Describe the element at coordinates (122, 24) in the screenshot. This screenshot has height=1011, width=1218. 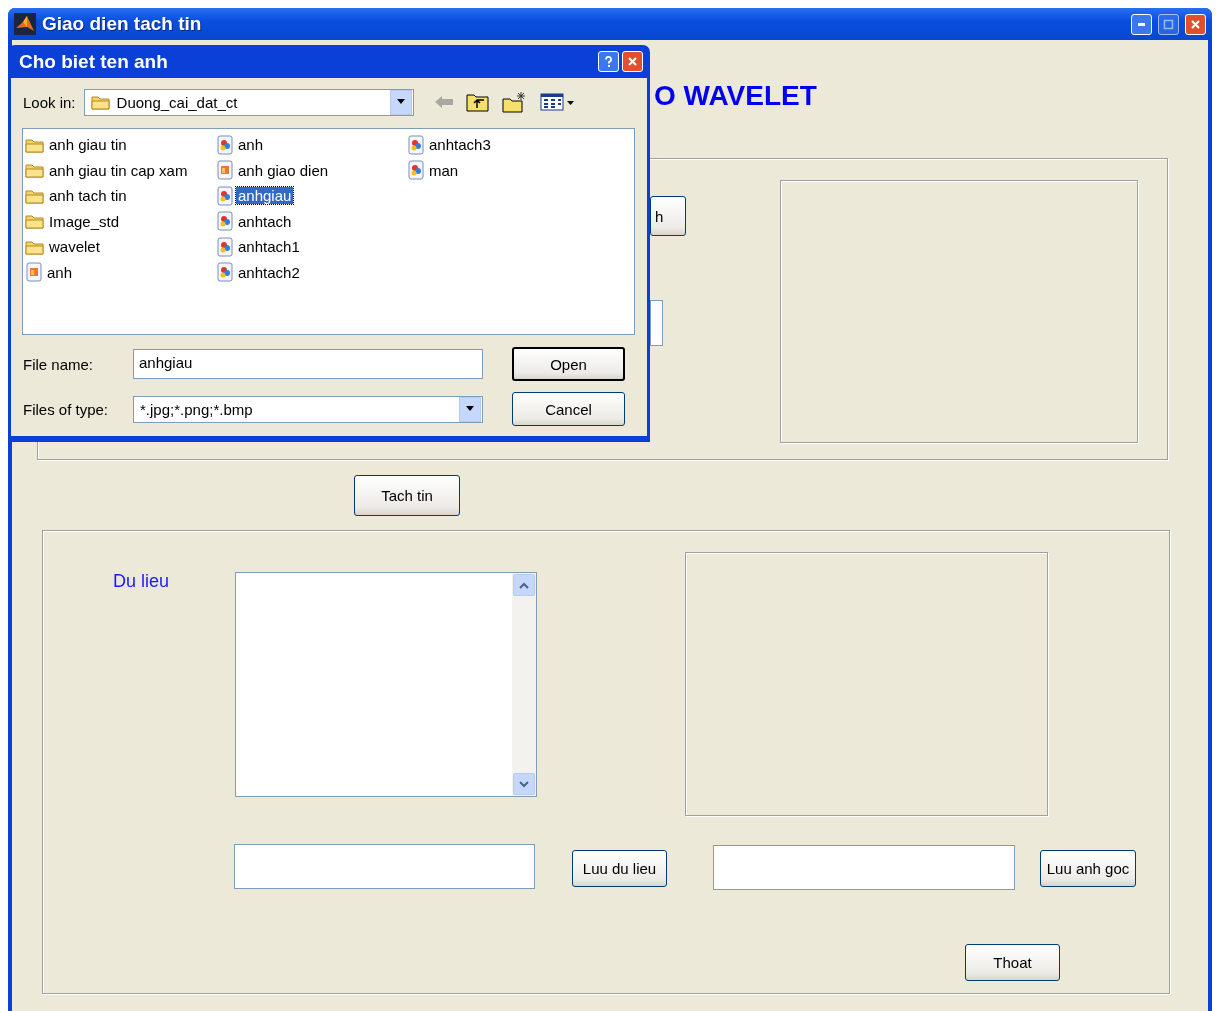
I see `window-title: Giao dien tach tin` at that location.